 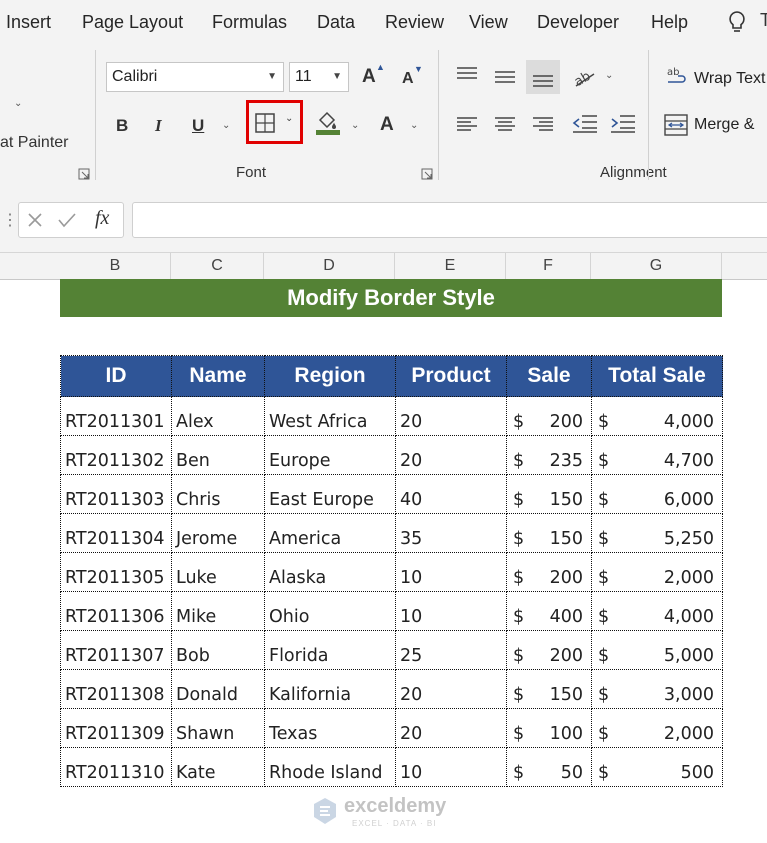 What do you see at coordinates (656, 266) in the screenshot?
I see `column-header-g: G` at bounding box center [656, 266].